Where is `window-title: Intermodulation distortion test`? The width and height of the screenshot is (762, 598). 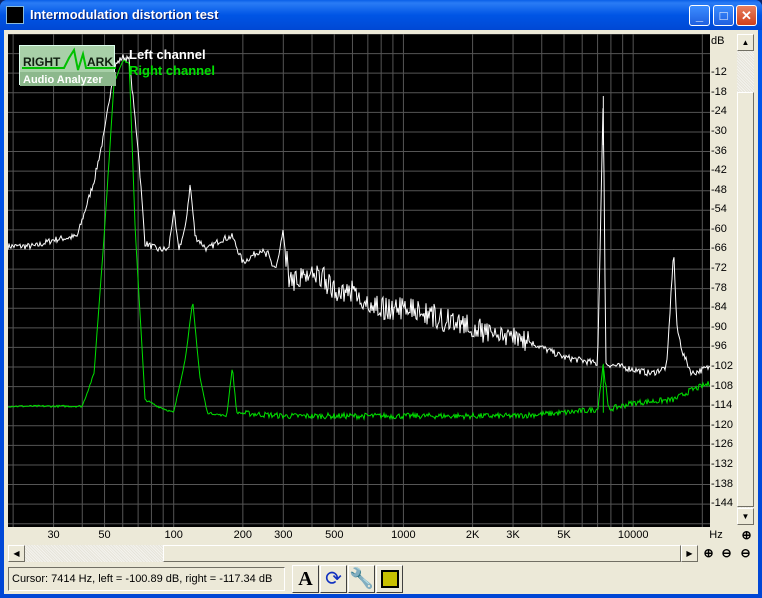 window-title: Intermodulation distortion test is located at coordinates (124, 14).